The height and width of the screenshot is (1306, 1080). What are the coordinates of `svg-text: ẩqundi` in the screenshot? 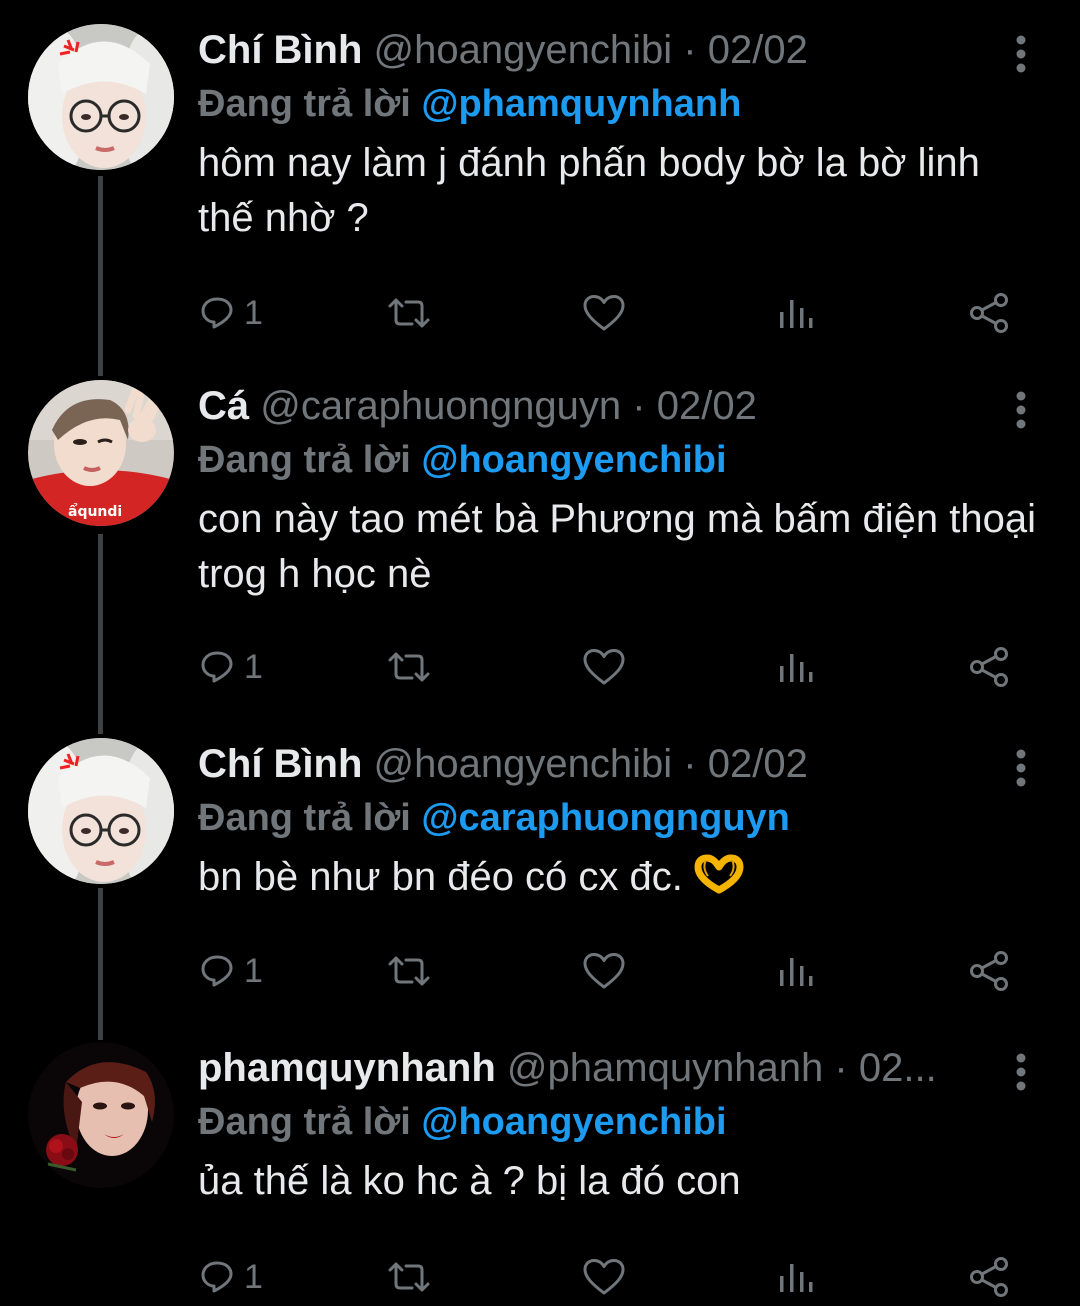 It's located at (95, 511).